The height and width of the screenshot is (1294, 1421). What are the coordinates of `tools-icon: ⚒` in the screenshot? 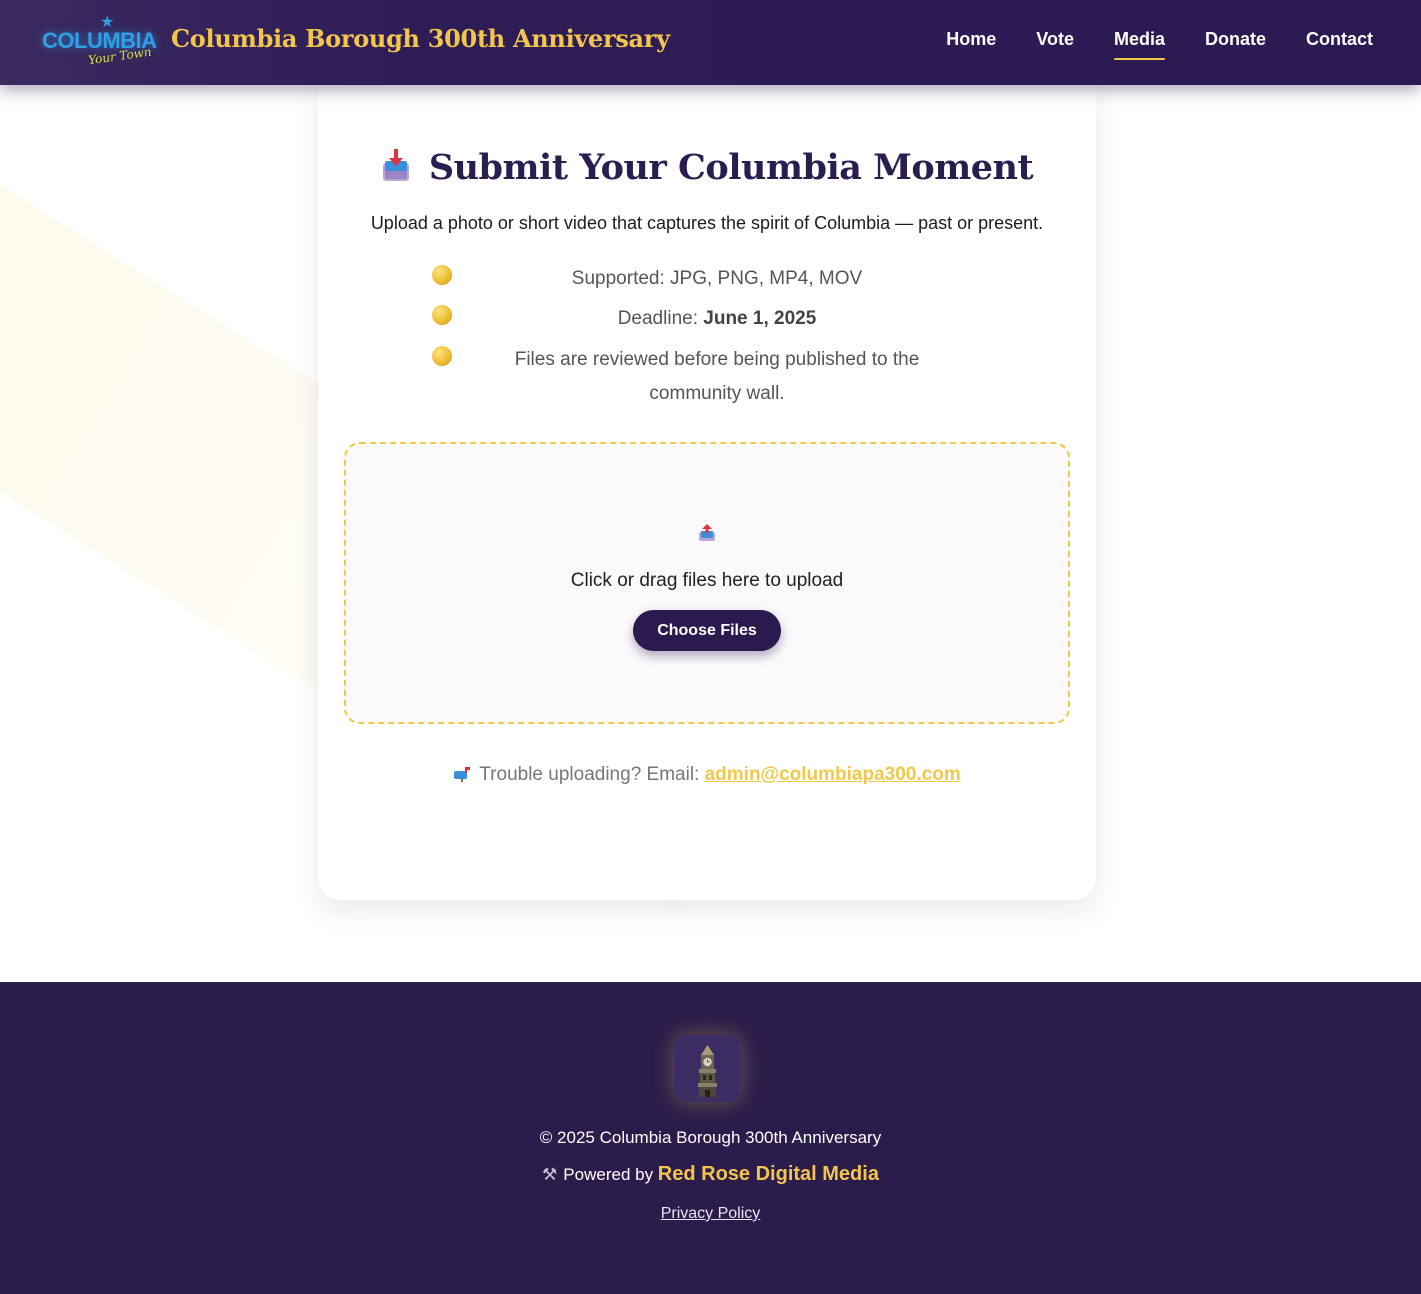 It's located at (550, 1174).